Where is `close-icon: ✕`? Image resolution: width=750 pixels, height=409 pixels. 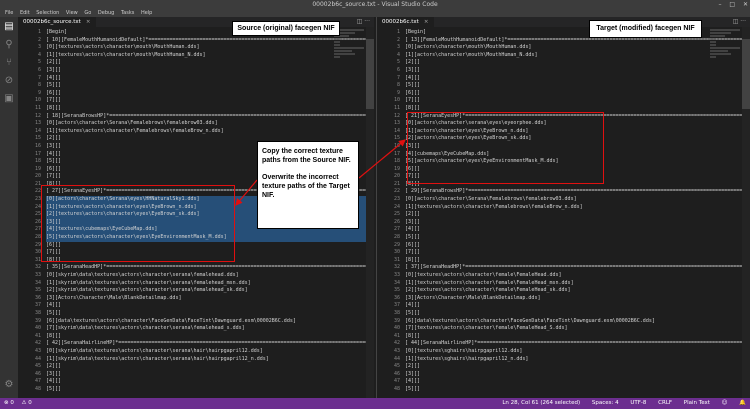
close-icon: ✕ is located at coordinates (745, 4).